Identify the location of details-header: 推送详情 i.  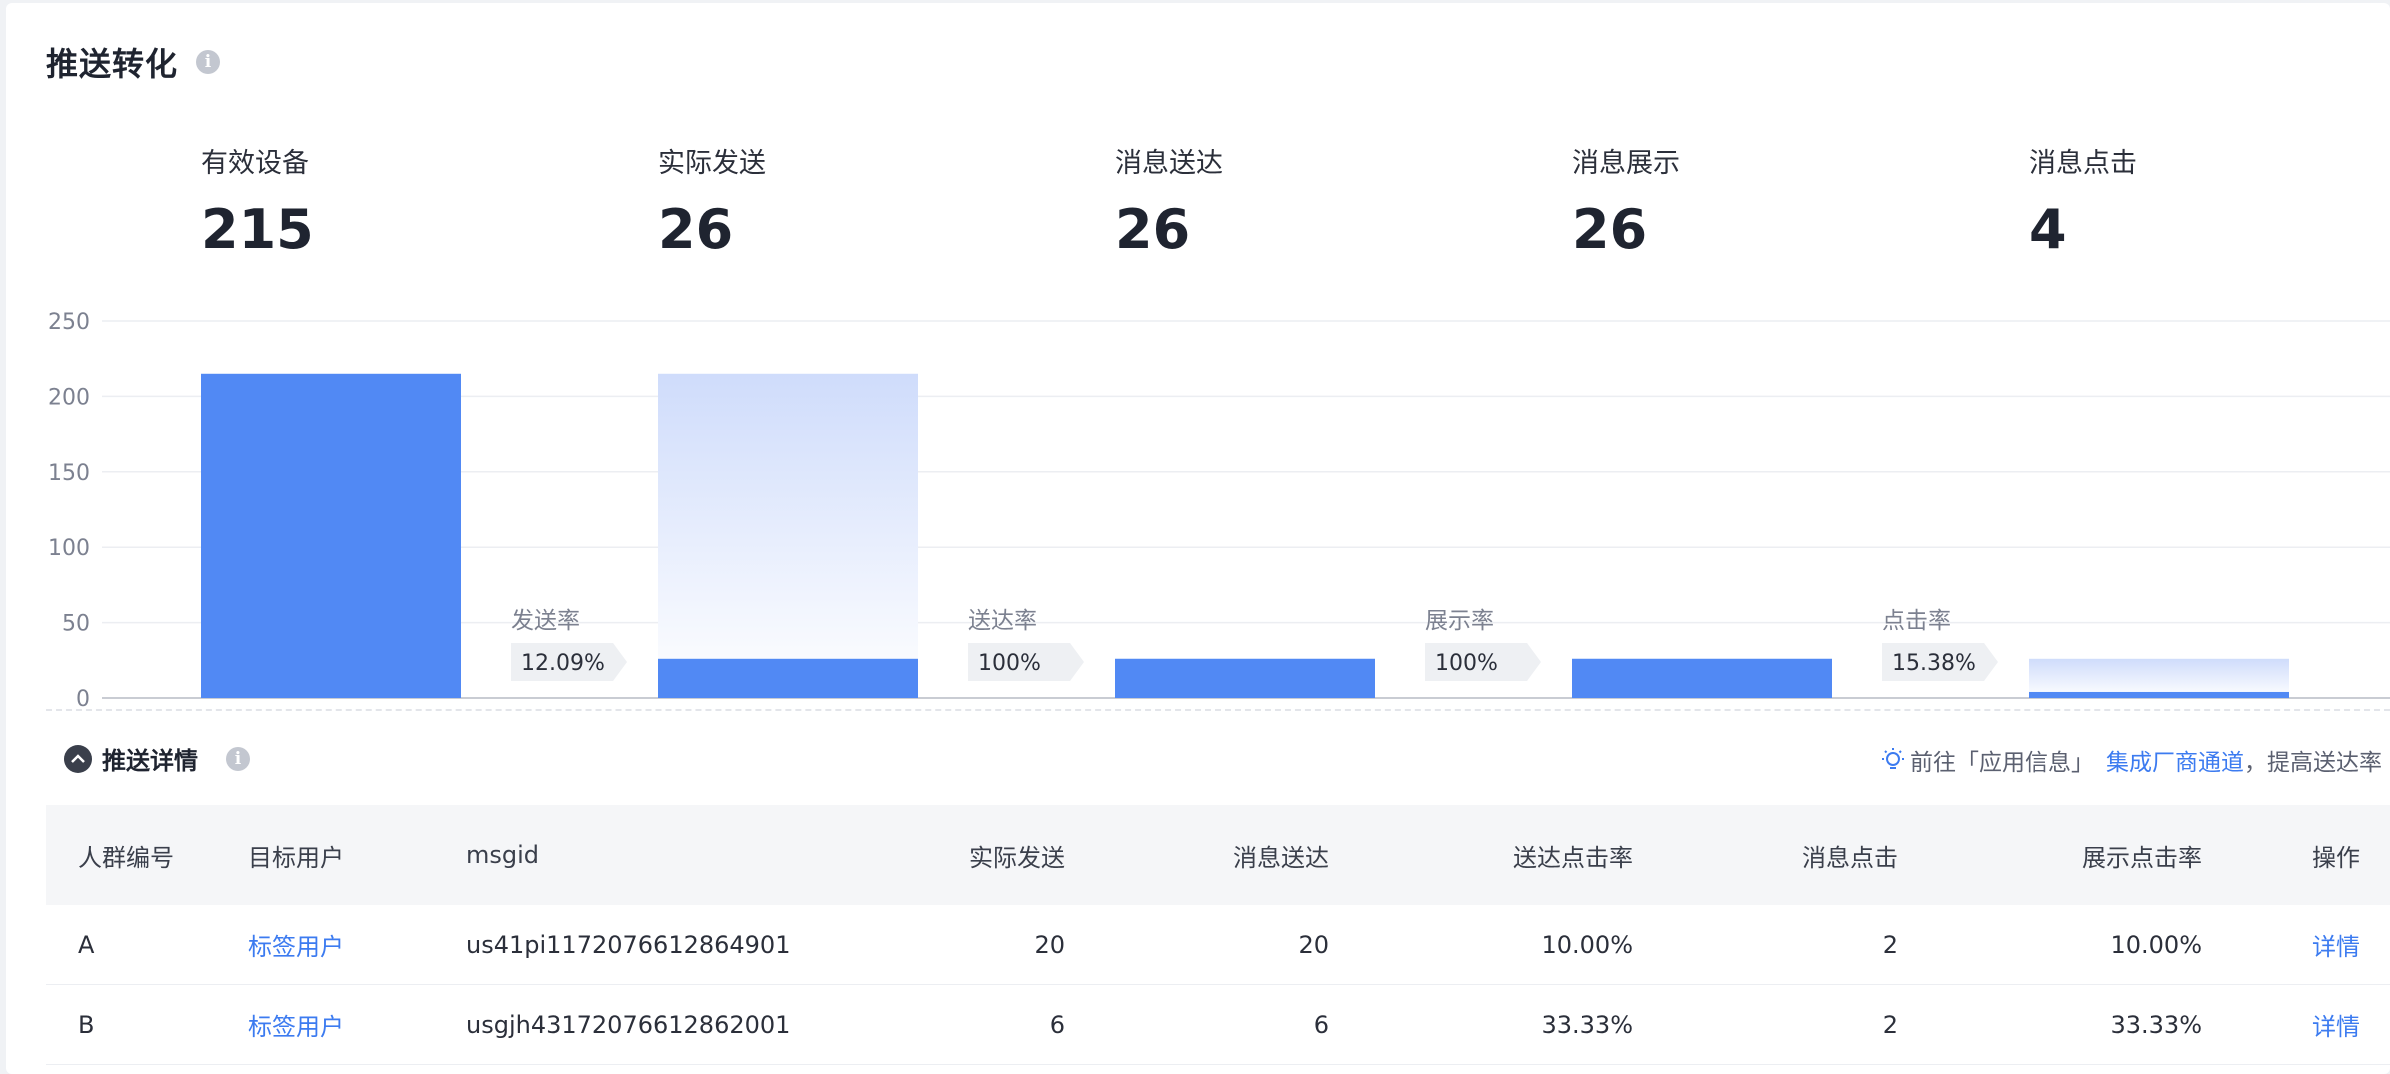
(157, 758).